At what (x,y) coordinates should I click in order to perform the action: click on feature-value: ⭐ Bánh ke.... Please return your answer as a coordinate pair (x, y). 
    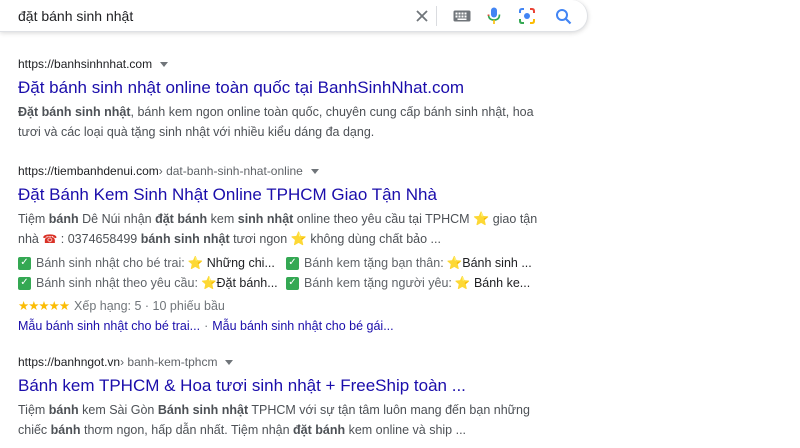
    Looking at the image, I should click on (492, 283).